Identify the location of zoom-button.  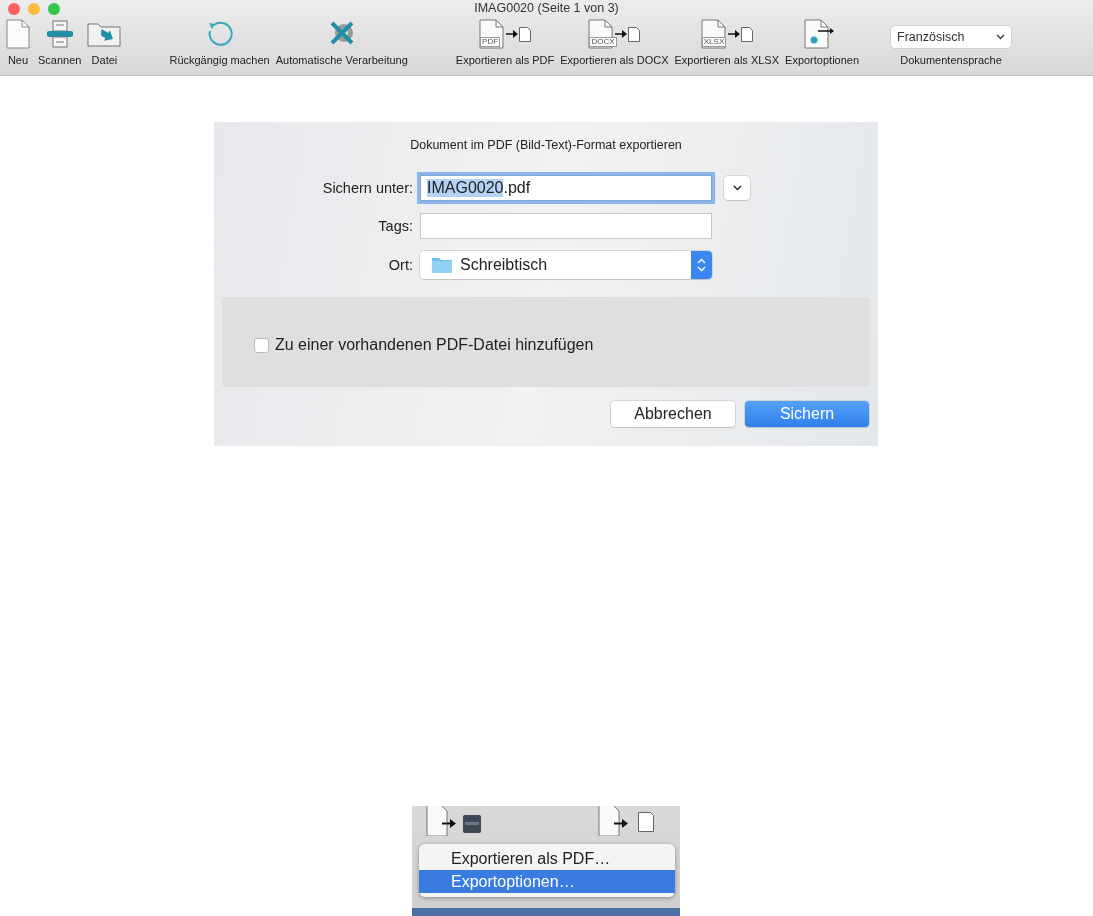
(54, 9).